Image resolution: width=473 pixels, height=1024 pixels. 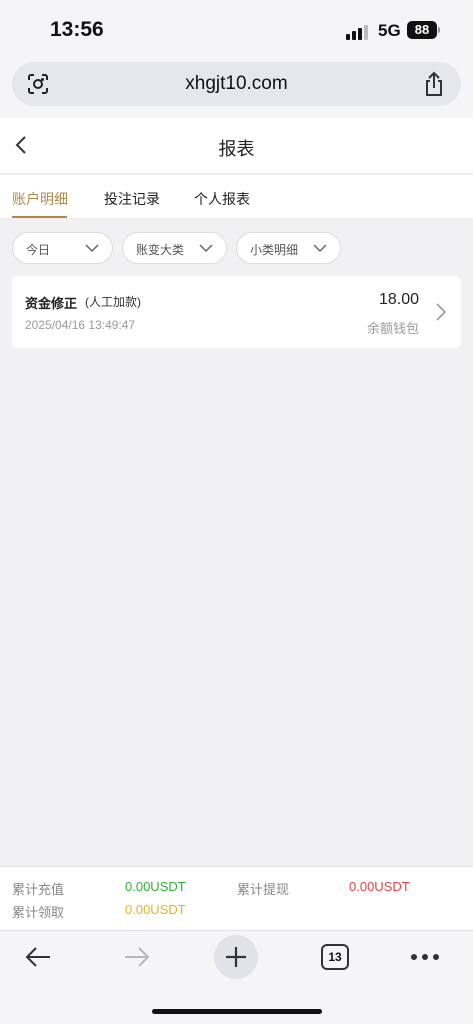 What do you see at coordinates (422, 30) in the screenshot?
I see `battery-icon: 88` at bounding box center [422, 30].